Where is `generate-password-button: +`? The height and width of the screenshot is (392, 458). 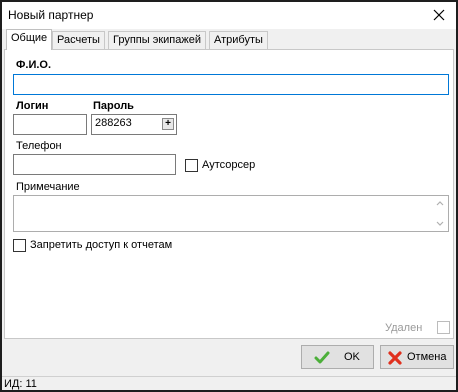 generate-password-button: + is located at coordinates (168, 124).